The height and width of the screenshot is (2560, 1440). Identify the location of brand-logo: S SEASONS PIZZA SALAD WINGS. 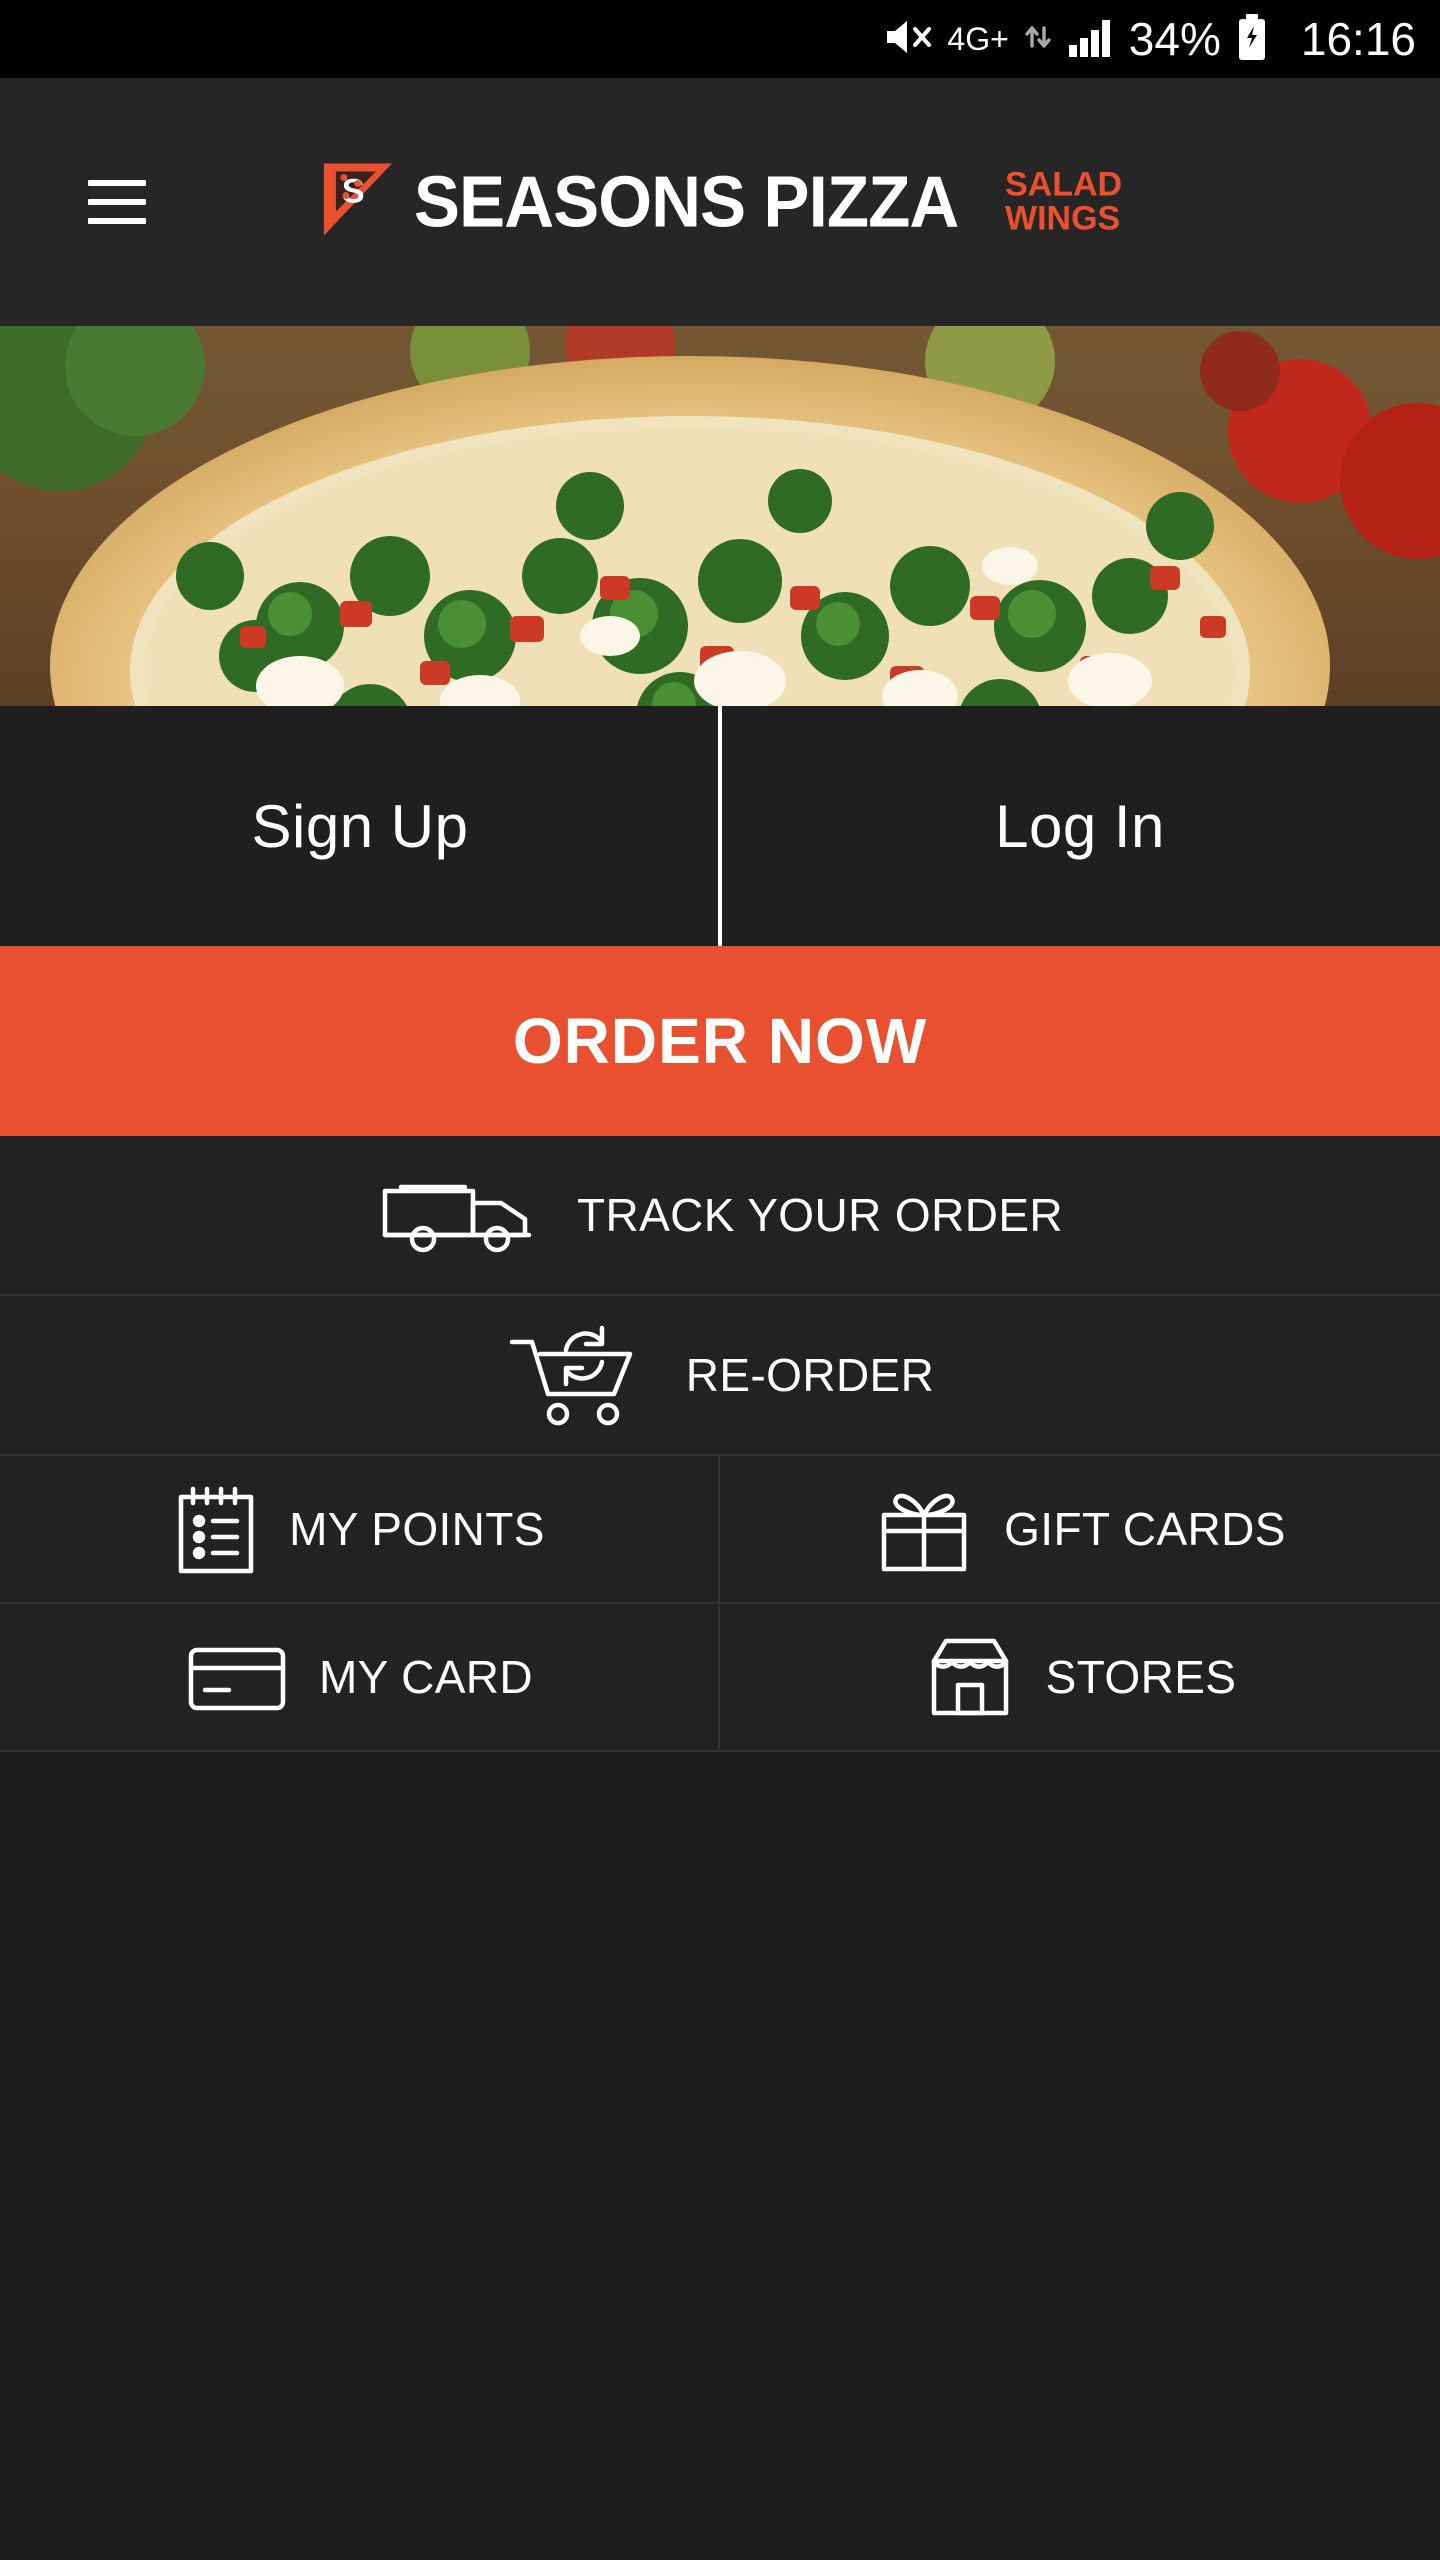
(720, 202).